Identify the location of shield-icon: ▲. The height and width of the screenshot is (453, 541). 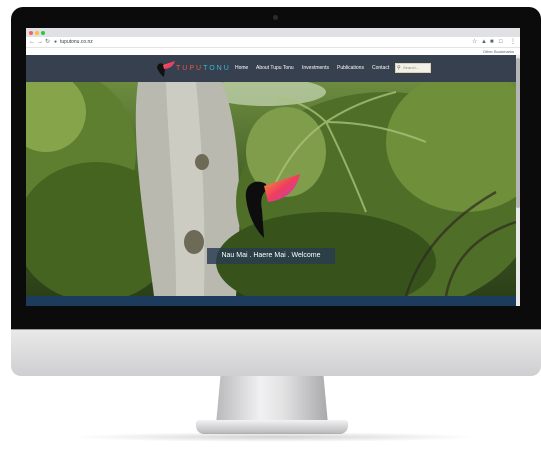
(484, 42).